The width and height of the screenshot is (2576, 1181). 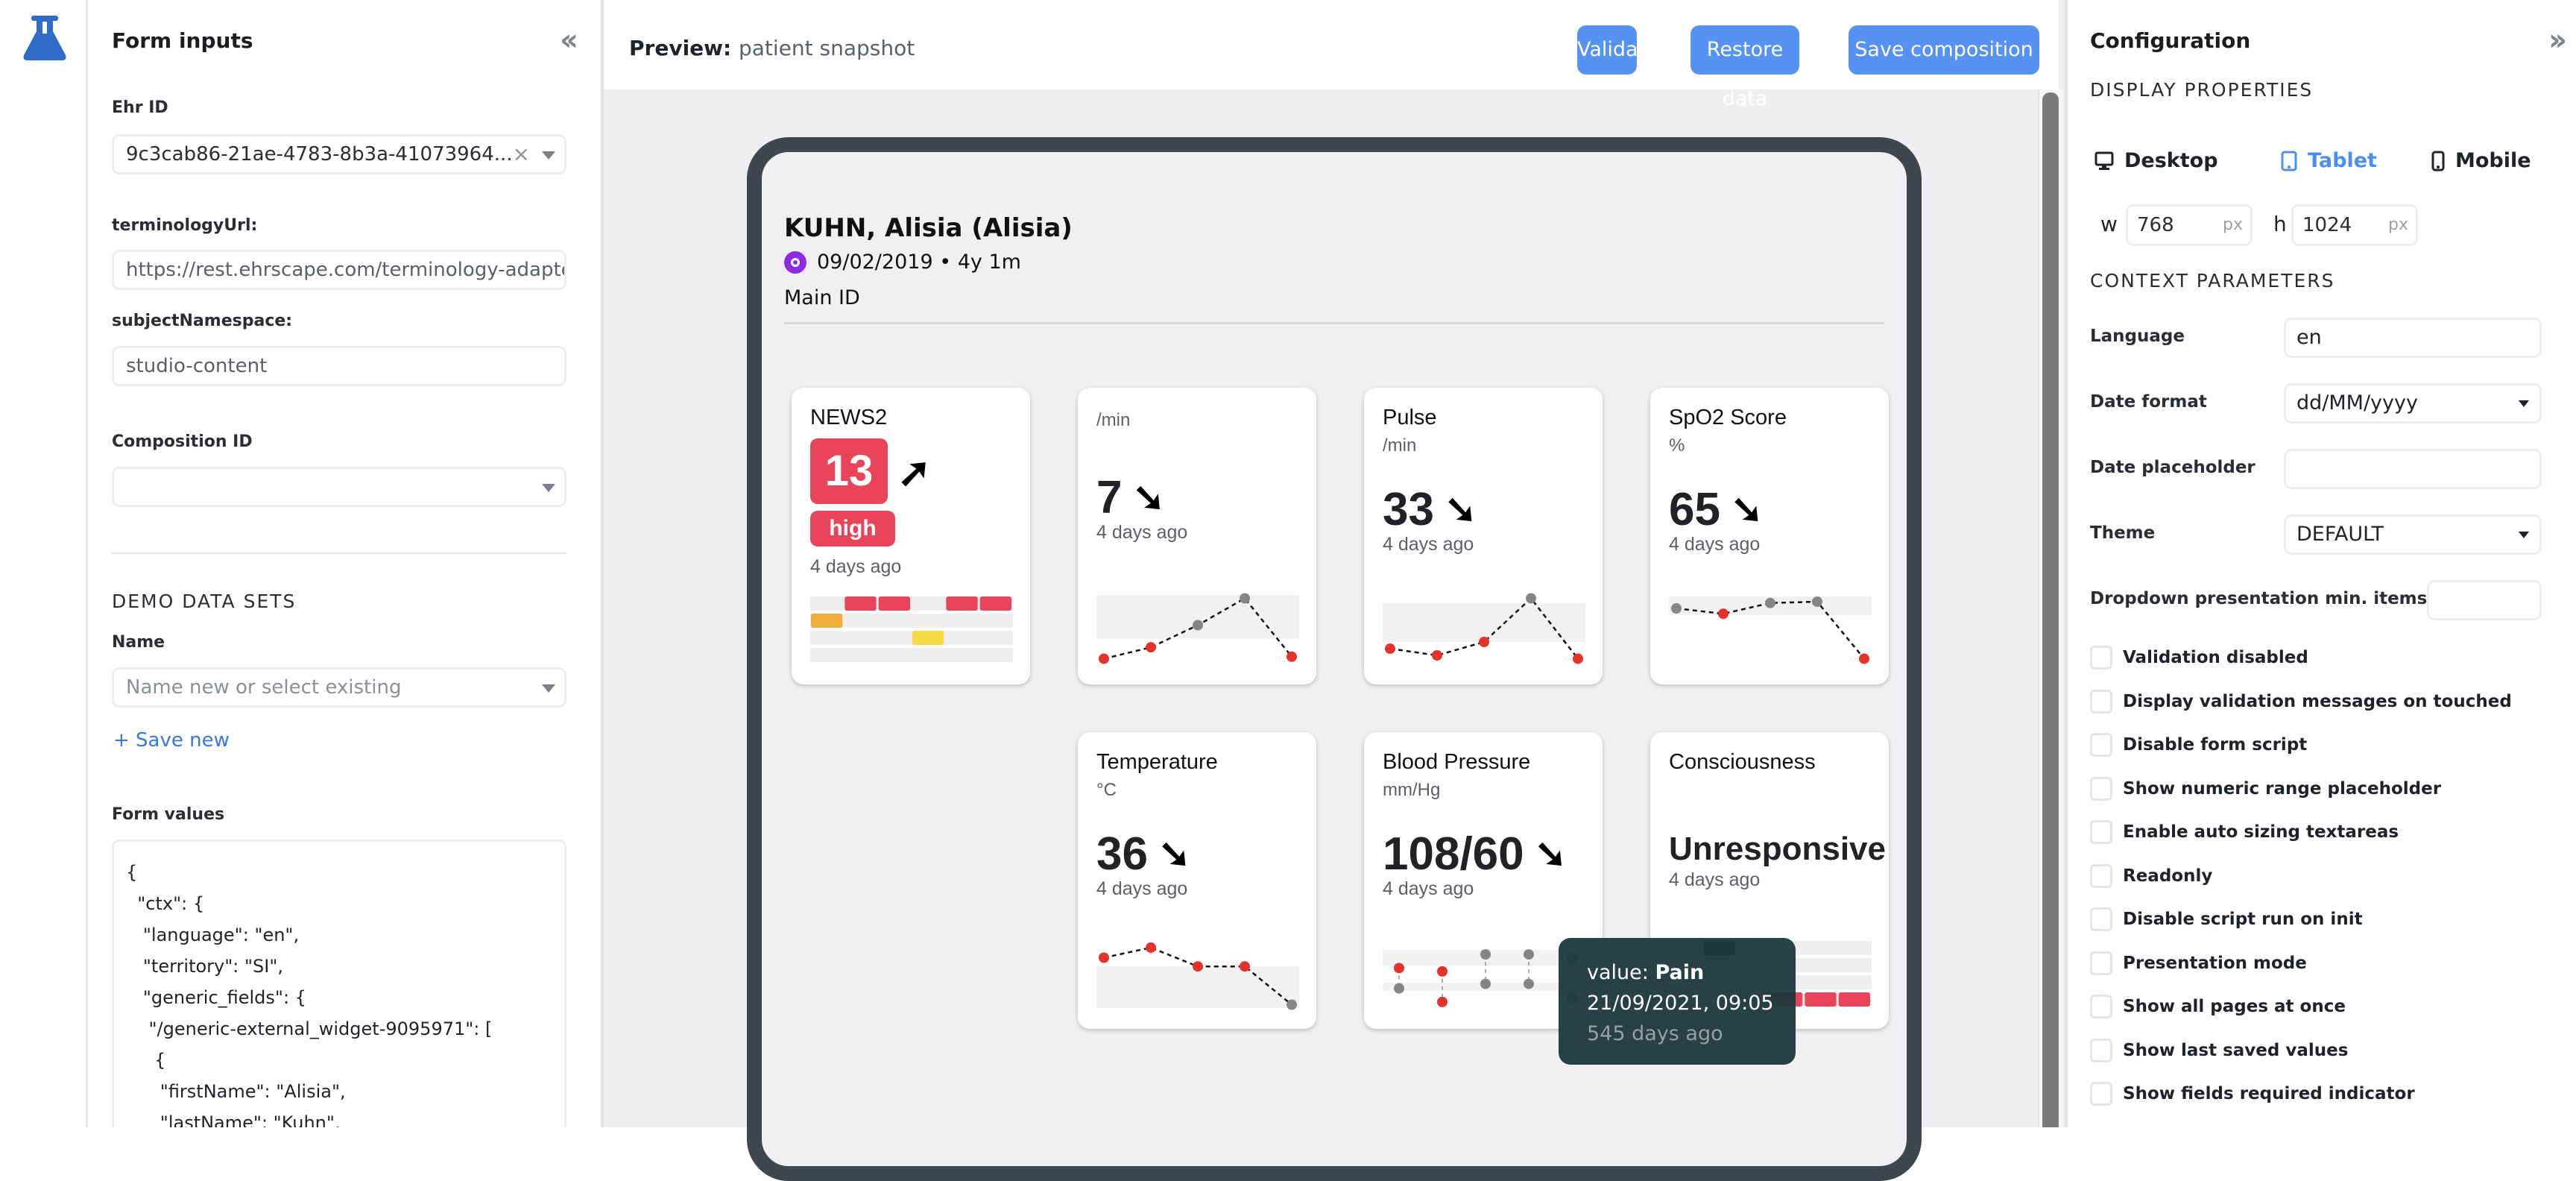 What do you see at coordinates (680, 48) in the screenshot?
I see `preview-title-prefix: Preview:` at bounding box center [680, 48].